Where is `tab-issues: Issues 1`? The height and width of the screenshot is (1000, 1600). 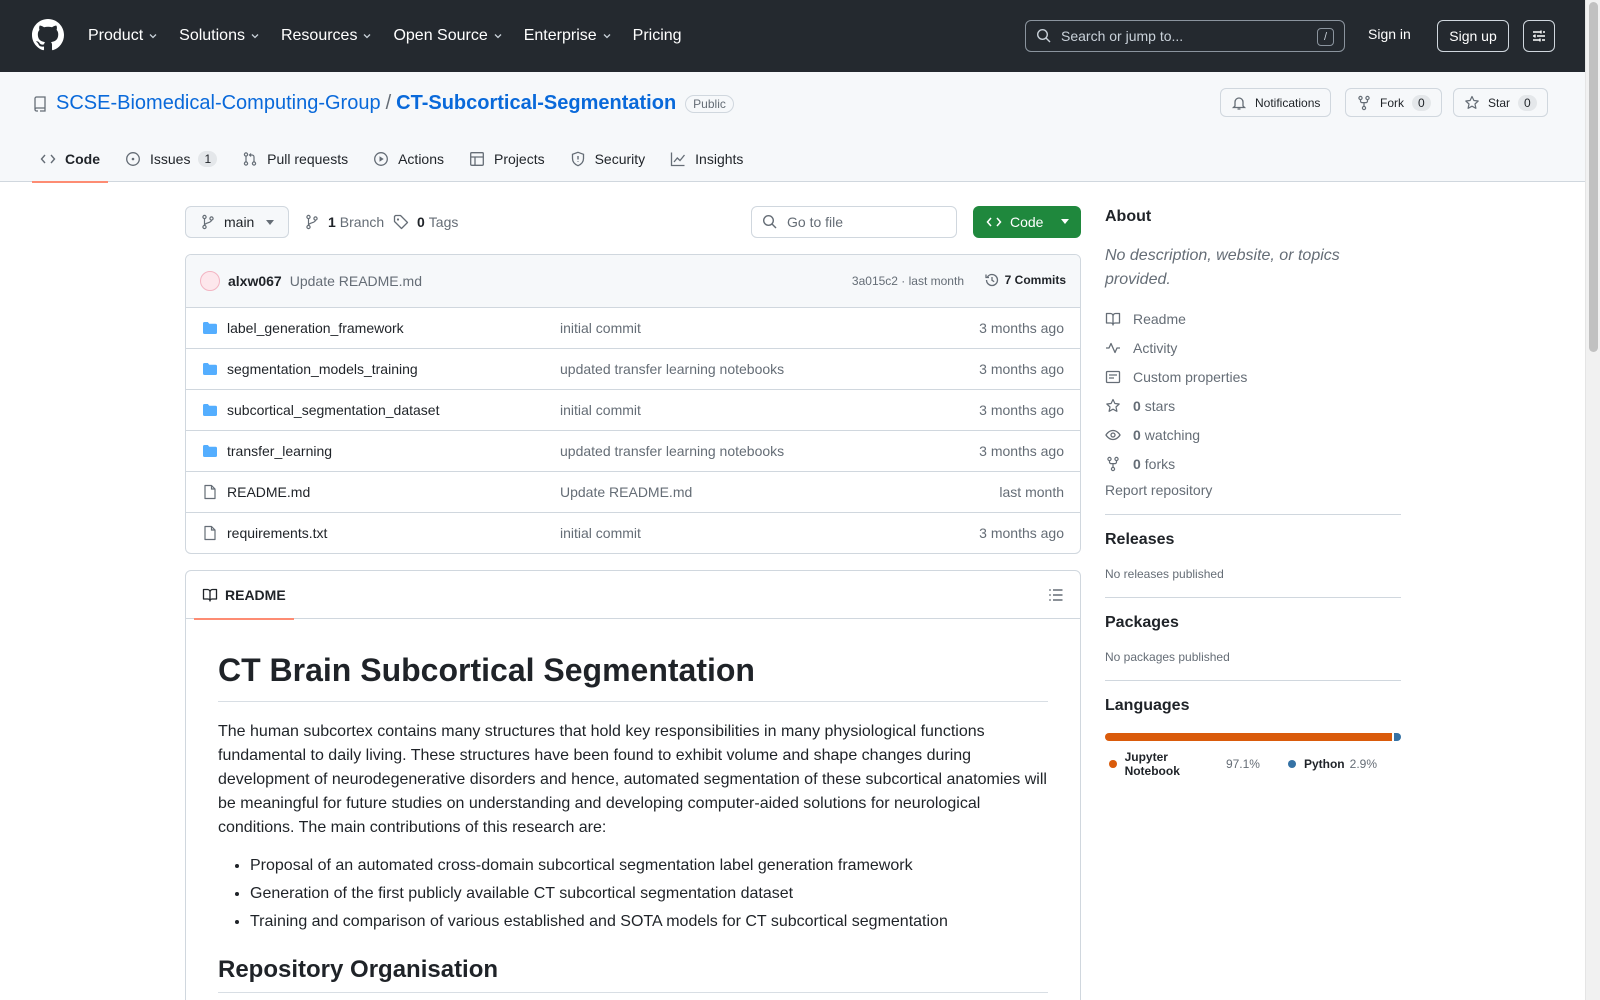
tab-issues: Issues 1 is located at coordinates (171, 159).